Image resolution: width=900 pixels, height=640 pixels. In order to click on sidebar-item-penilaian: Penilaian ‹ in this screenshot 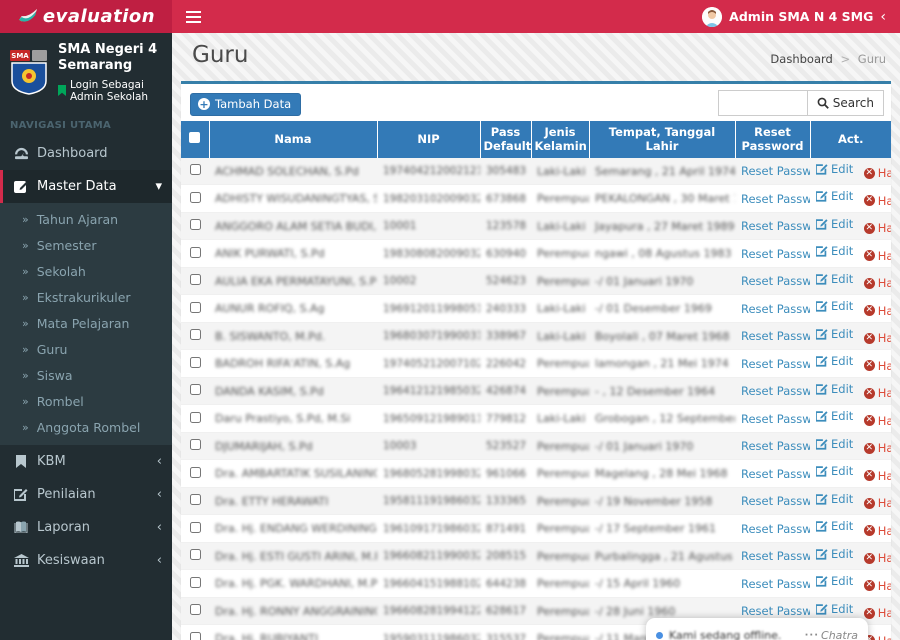, I will do `click(86, 494)`.